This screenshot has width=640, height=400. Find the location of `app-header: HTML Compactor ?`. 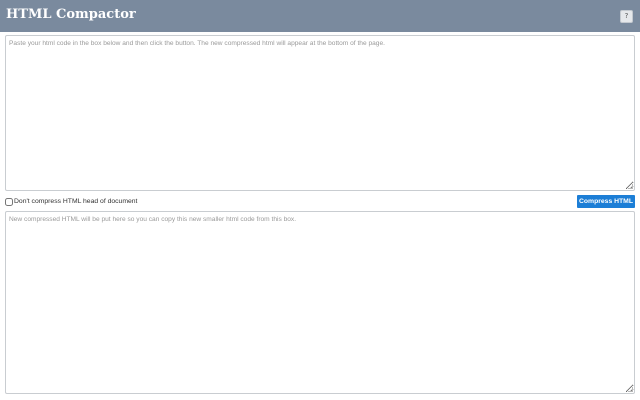

app-header: HTML Compactor ? is located at coordinates (320, 16).